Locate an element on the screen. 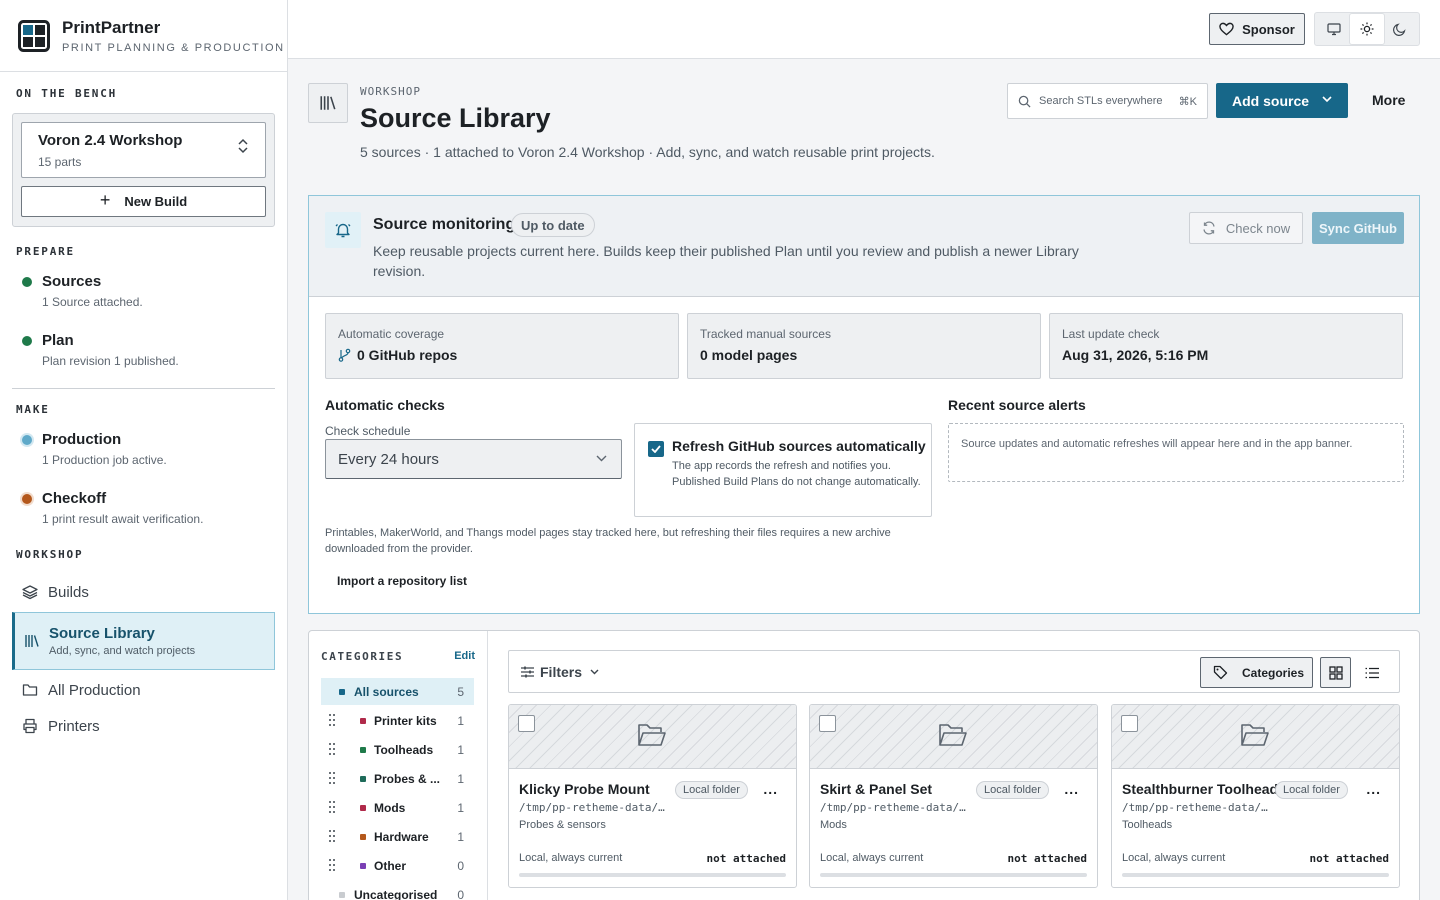 The height and width of the screenshot is (900, 1440). check-schedule-select: Every 24 hours is located at coordinates (473, 459).